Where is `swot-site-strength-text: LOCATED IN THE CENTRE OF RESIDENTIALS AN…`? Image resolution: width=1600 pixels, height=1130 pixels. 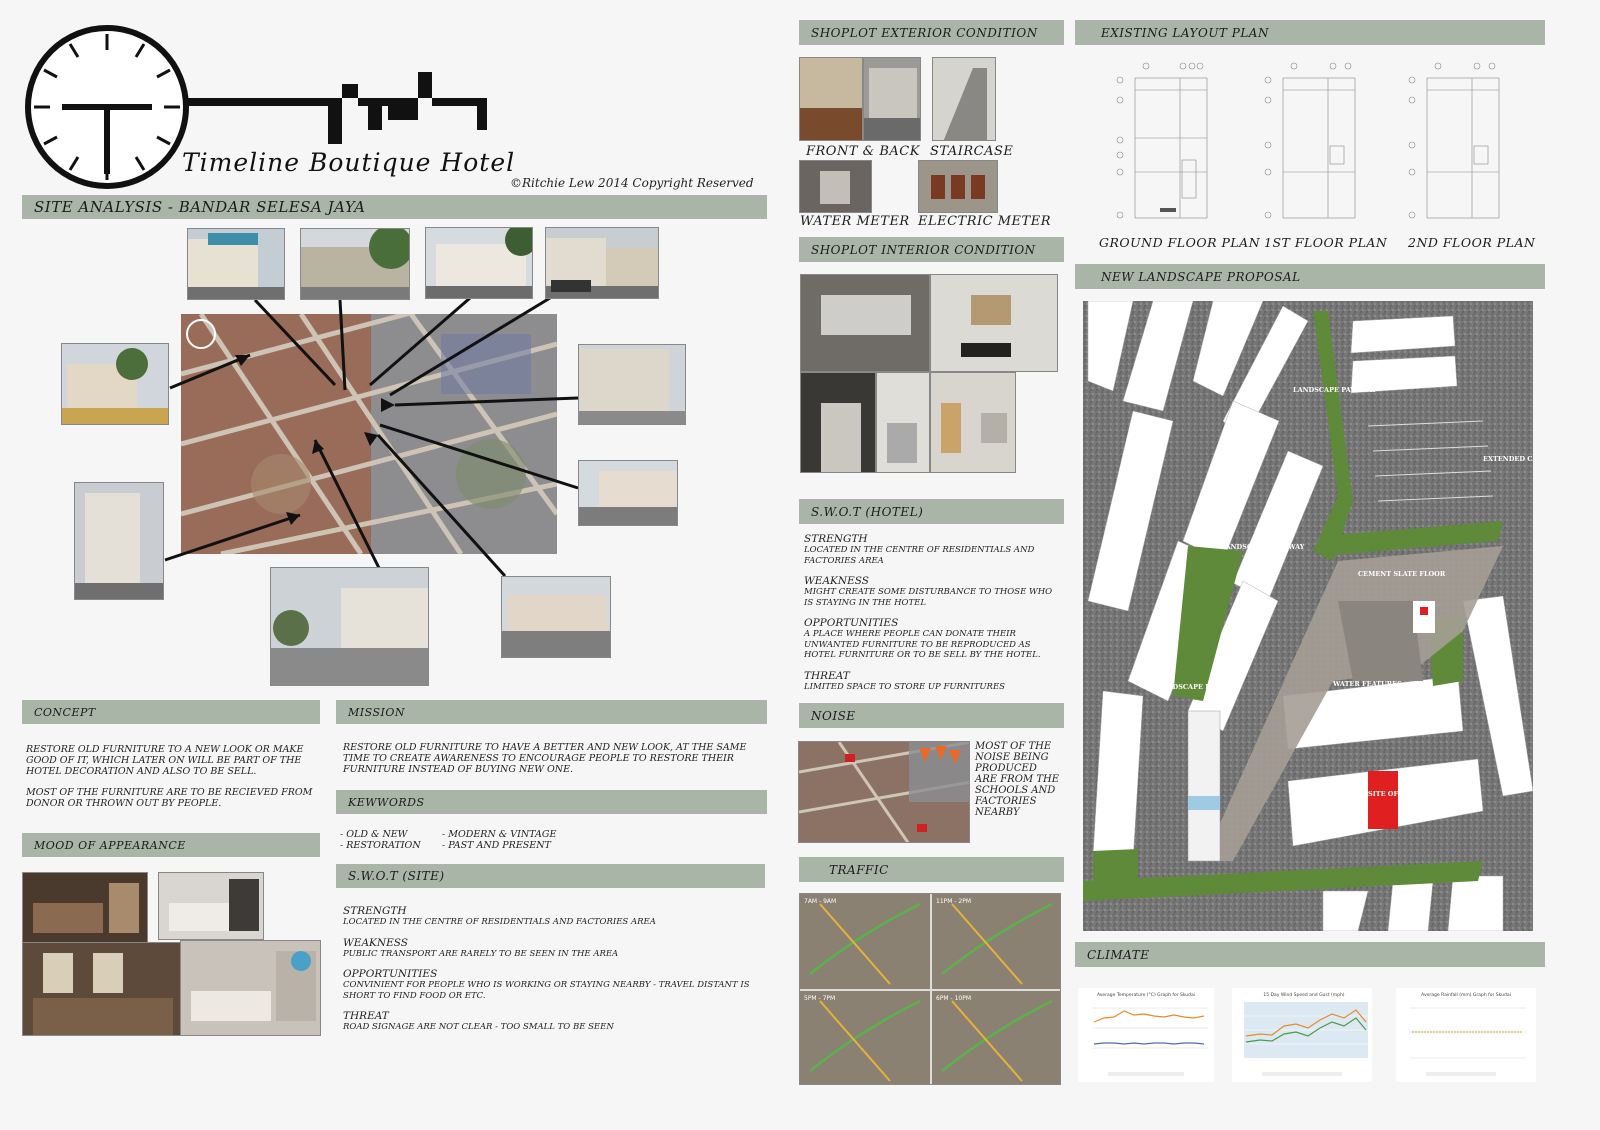 swot-site-strength-text: LOCATED IN THE CENTRE OF RESIDENTIALS AN… is located at coordinates (499, 922).